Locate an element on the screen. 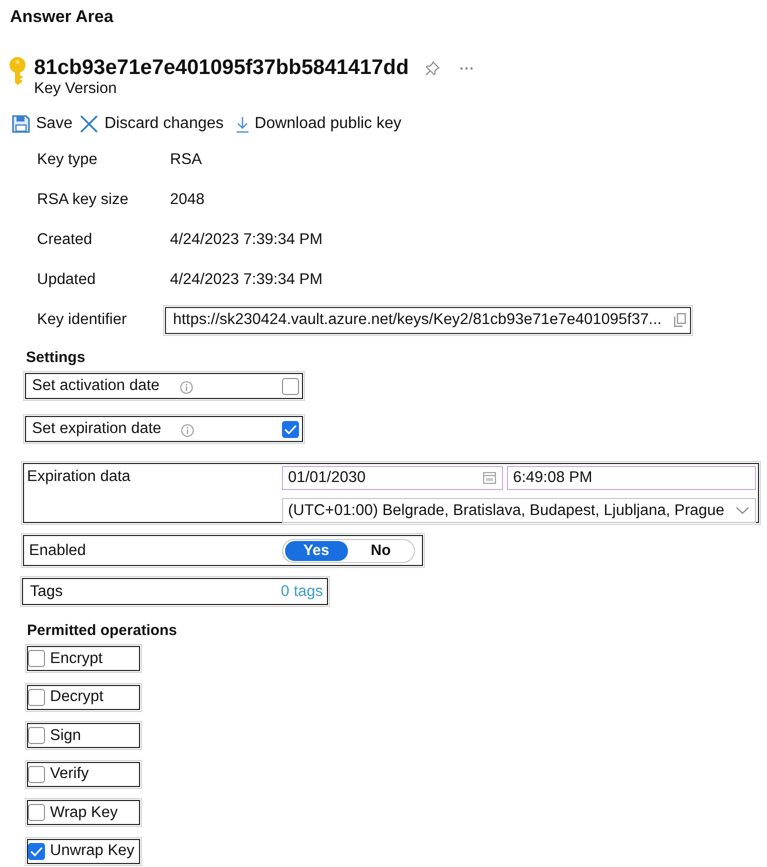 The width and height of the screenshot is (767, 867). save-icon is located at coordinates (21, 124).